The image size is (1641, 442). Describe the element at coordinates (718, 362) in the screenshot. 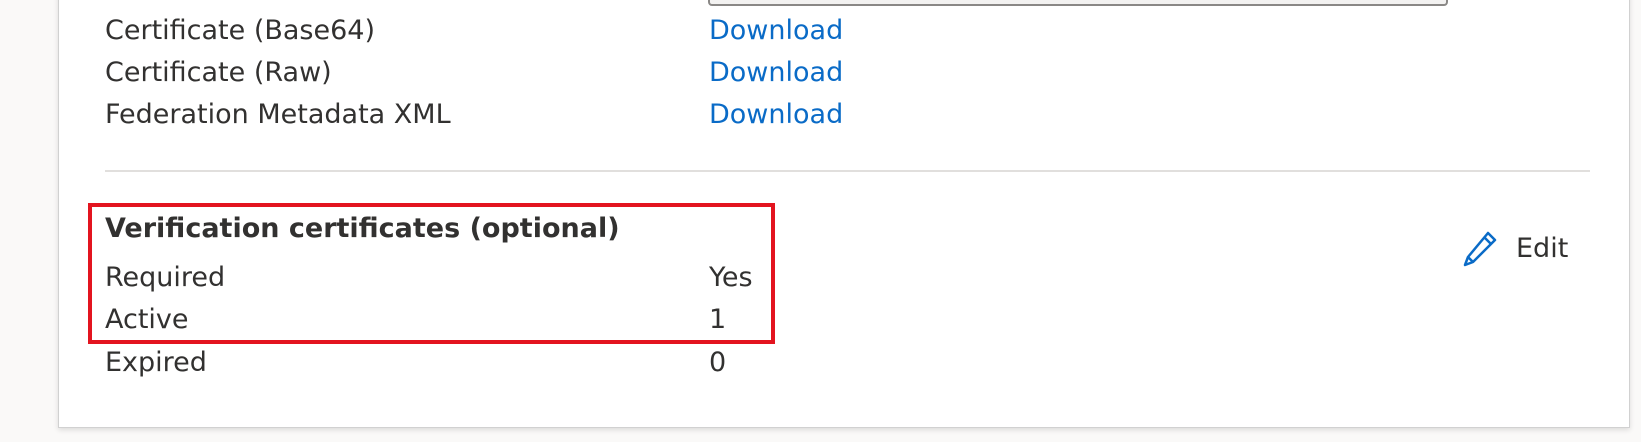

I see `expired-value: 0` at that location.